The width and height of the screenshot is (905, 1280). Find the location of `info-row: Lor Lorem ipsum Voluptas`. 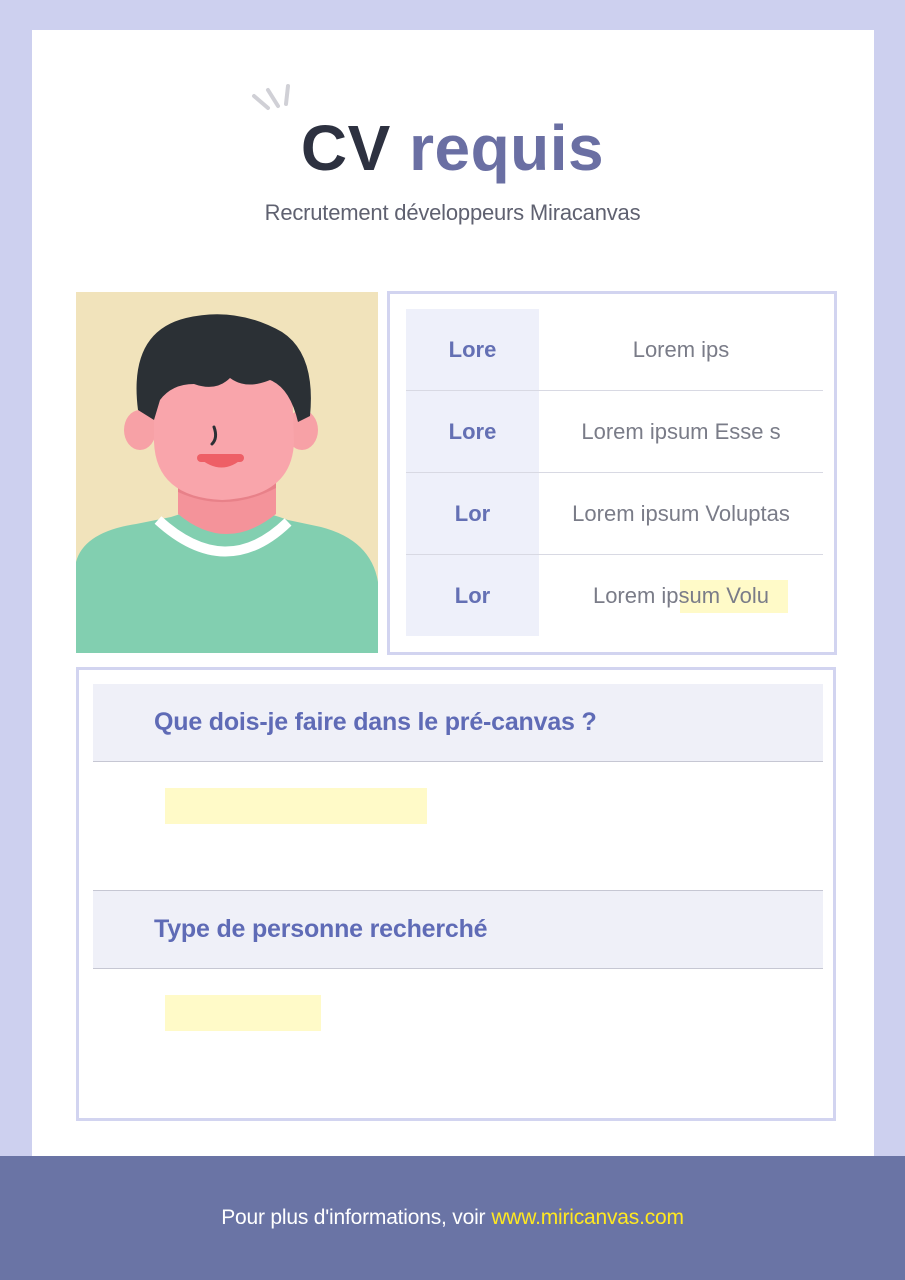

info-row: Lor Lorem ipsum Voluptas is located at coordinates (614, 514).